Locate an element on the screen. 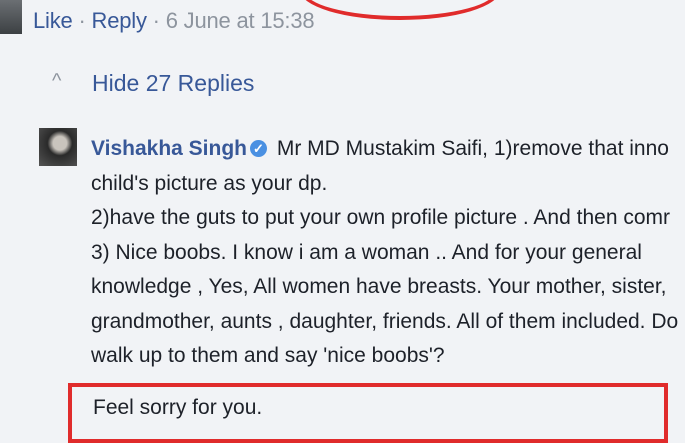 The image size is (685, 443). comment-actions: Like · Reply · 6 June at 15:38 is located at coordinates (174, 21).